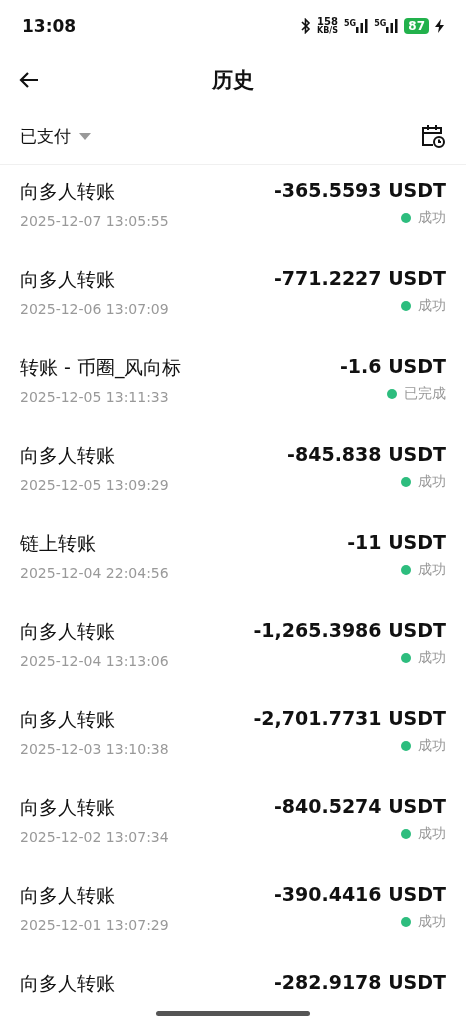 This screenshot has width=466, height=1024. Describe the element at coordinates (29, 80) in the screenshot. I see `back-arrow-icon` at that location.